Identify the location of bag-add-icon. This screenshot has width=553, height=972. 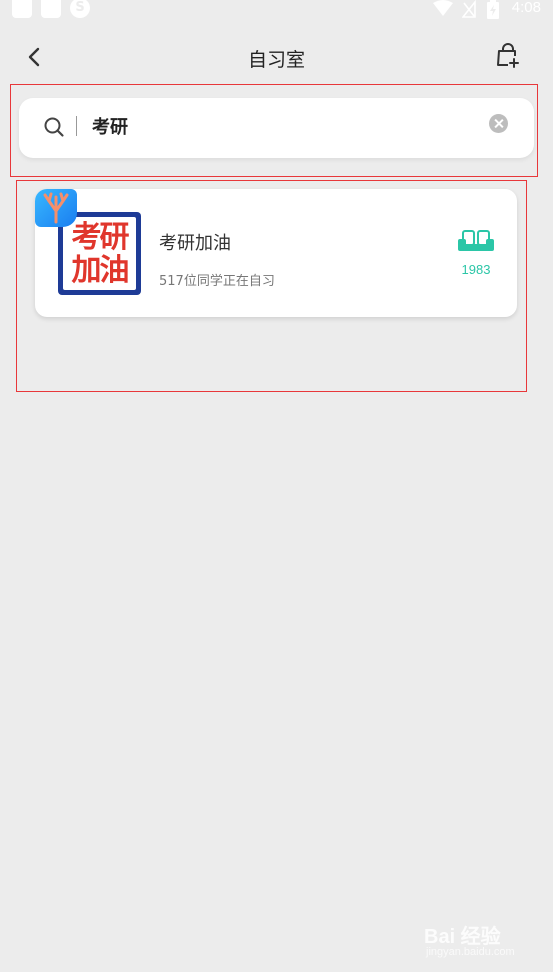
(508, 56).